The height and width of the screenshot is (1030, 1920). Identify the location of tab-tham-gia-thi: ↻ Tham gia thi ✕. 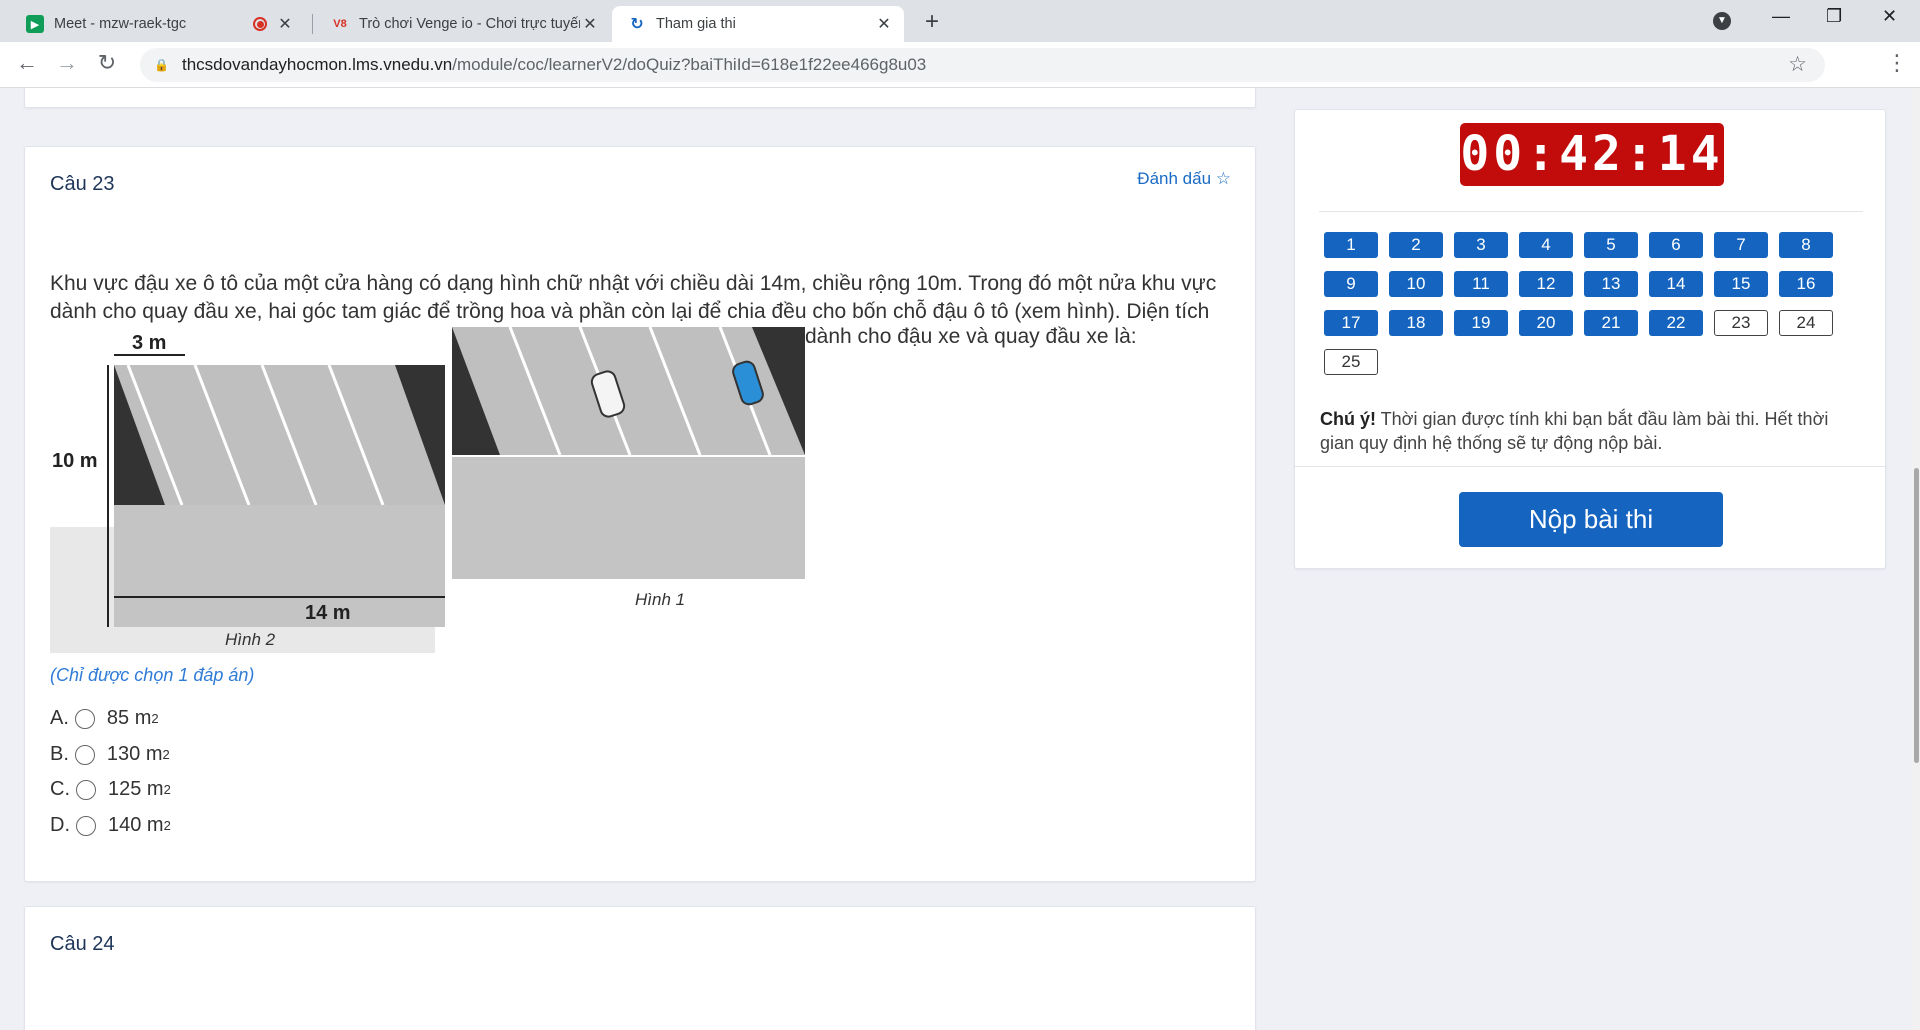
(758, 24).